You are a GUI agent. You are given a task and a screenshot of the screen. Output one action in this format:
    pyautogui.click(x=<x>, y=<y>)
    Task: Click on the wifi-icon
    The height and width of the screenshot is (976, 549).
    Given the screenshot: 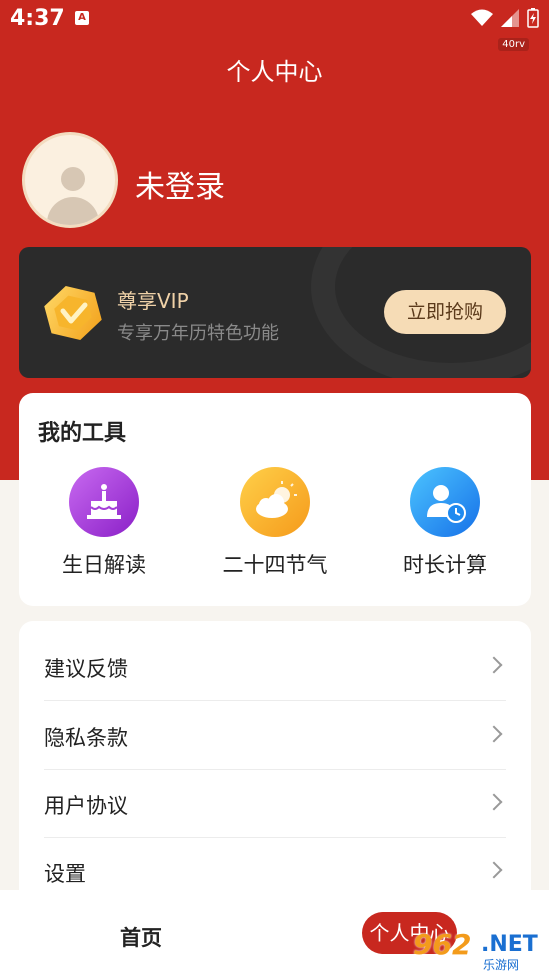 What is the action you would take?
    pyautogui.click(x=482, y=17)
    